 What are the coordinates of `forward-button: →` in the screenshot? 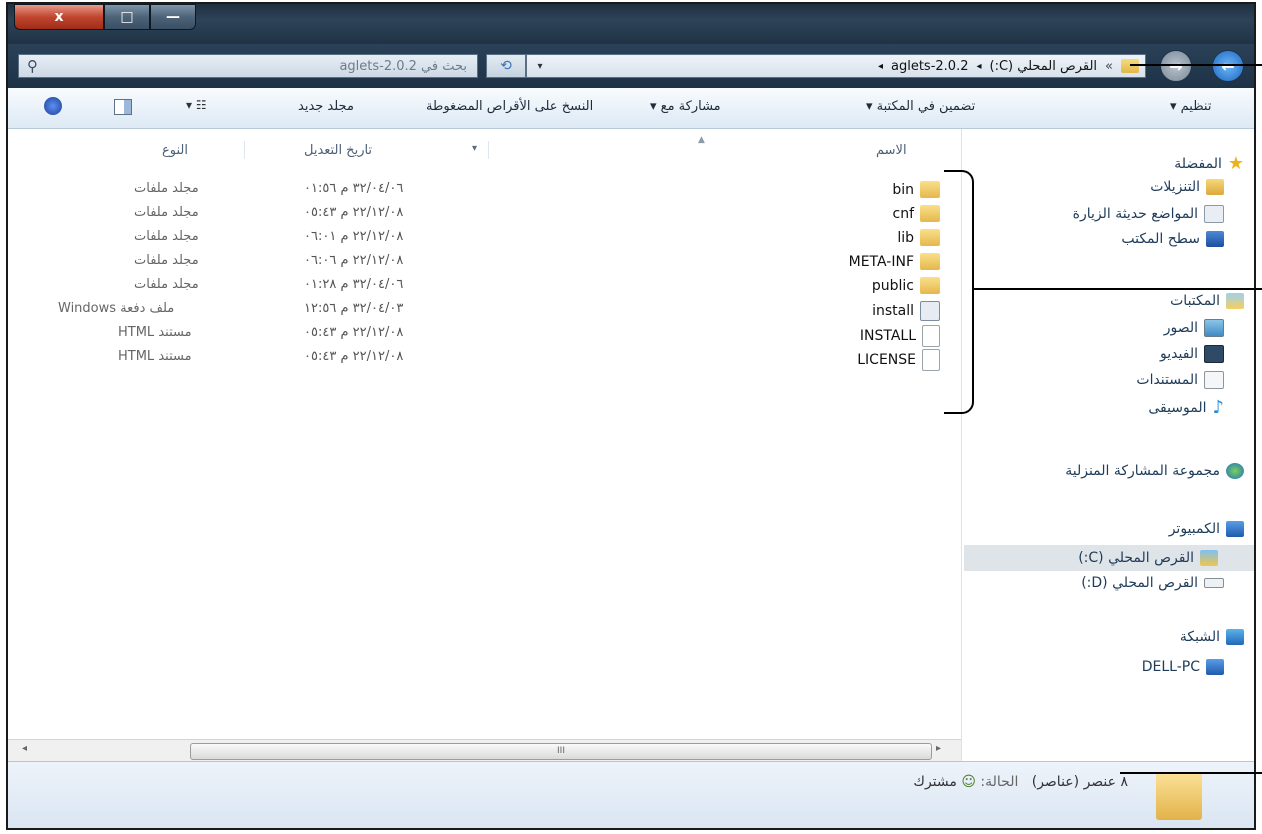 It's located at (1176, 66).